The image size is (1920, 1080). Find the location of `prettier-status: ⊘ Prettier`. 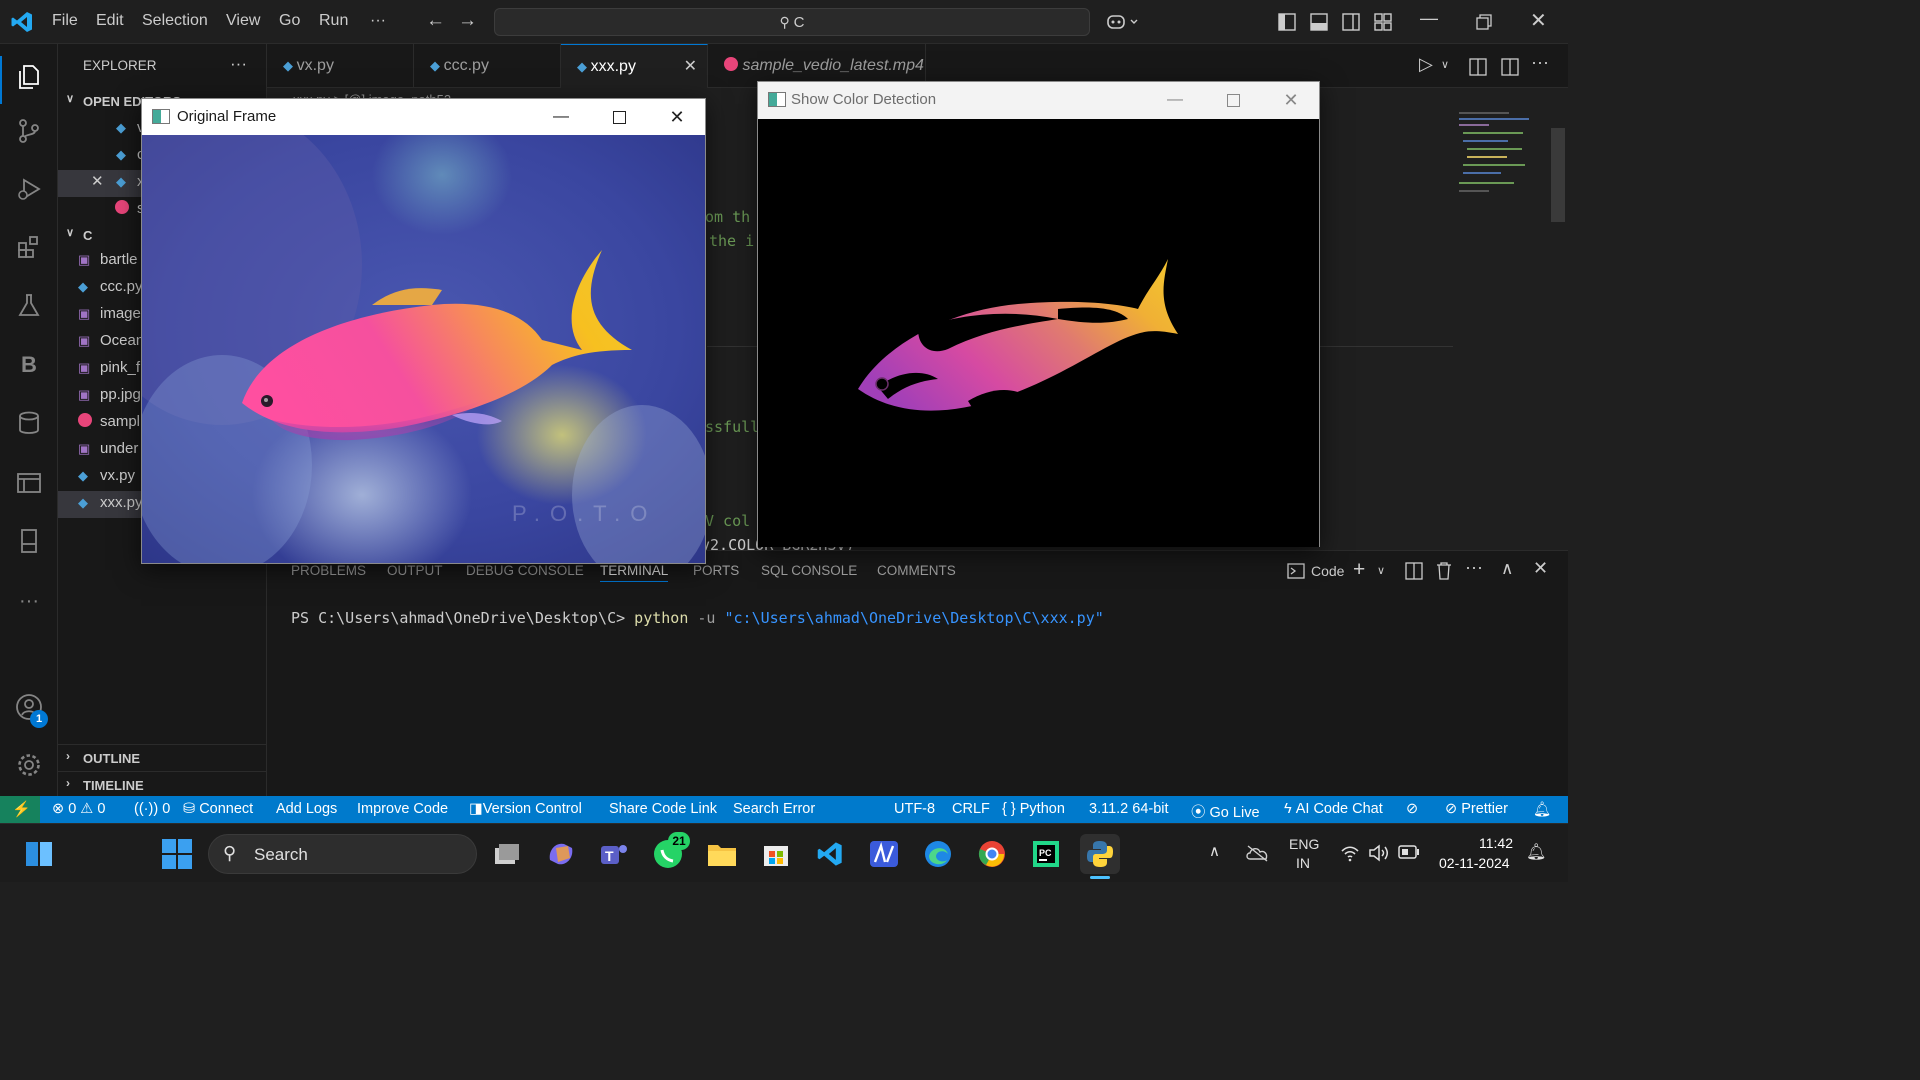

prettier-status: ⊘ Prettier is located at coordinates (1476, 809).